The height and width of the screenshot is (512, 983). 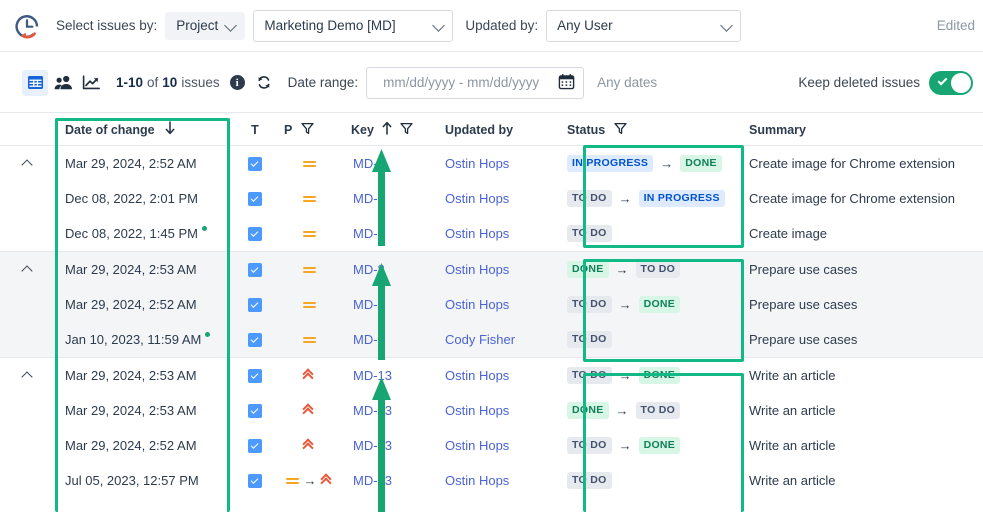 What do you see at coordinates (255, 130) in the screenshot?
I see `column-header-type: T` at bounding box center [255, 130].